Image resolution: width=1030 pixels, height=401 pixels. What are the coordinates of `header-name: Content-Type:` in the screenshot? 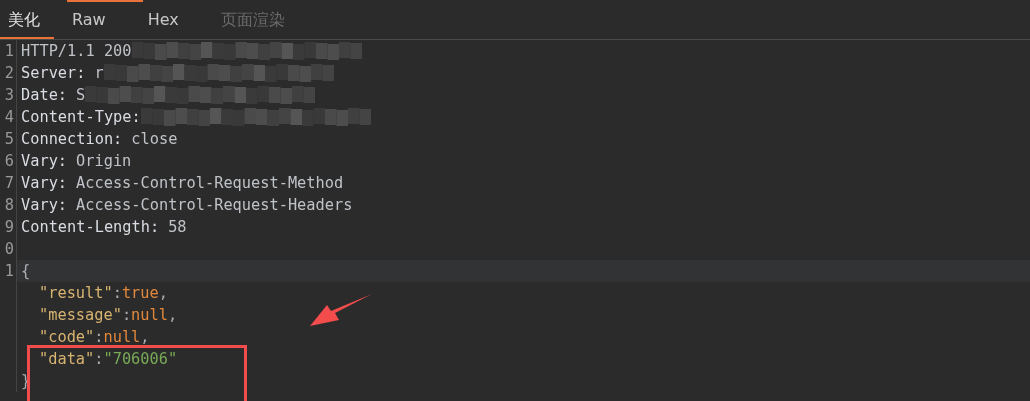 It's located at (81, 117).